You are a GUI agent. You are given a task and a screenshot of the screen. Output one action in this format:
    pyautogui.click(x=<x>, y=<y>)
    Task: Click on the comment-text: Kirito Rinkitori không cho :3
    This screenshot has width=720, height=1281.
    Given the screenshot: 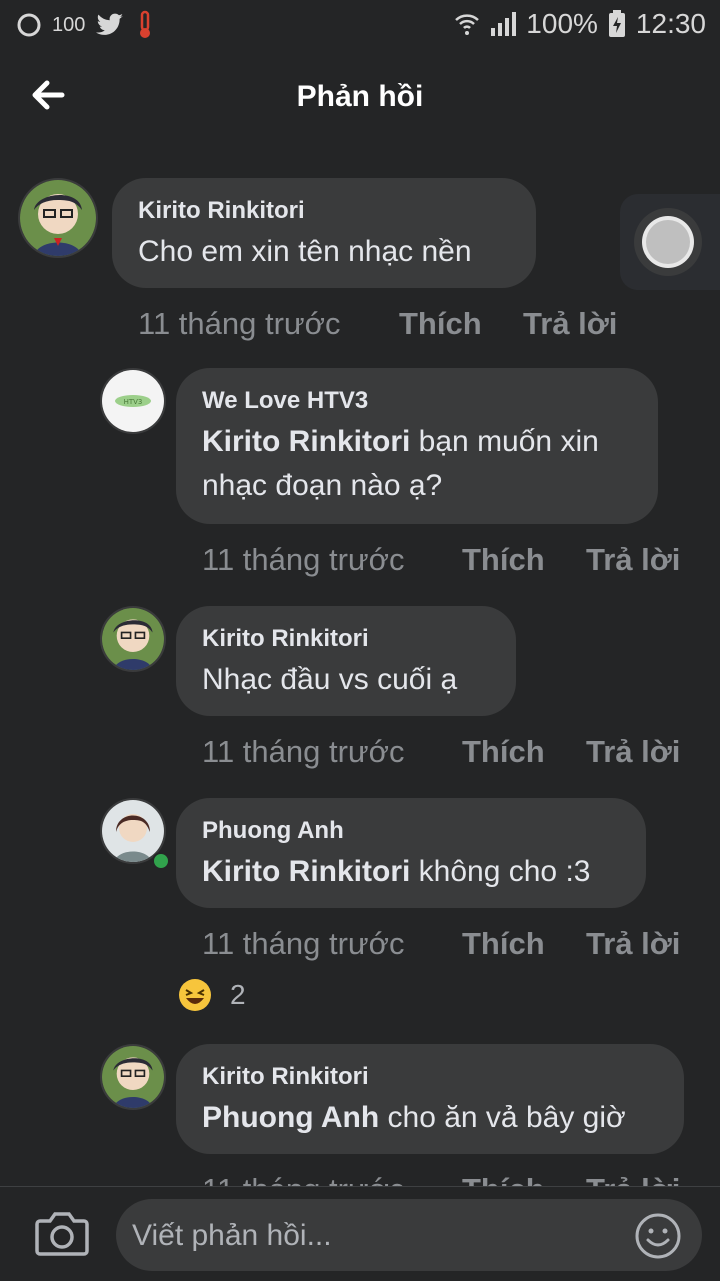 What is the action you would take?
    pyautogui.click(x=411, y=872)
    